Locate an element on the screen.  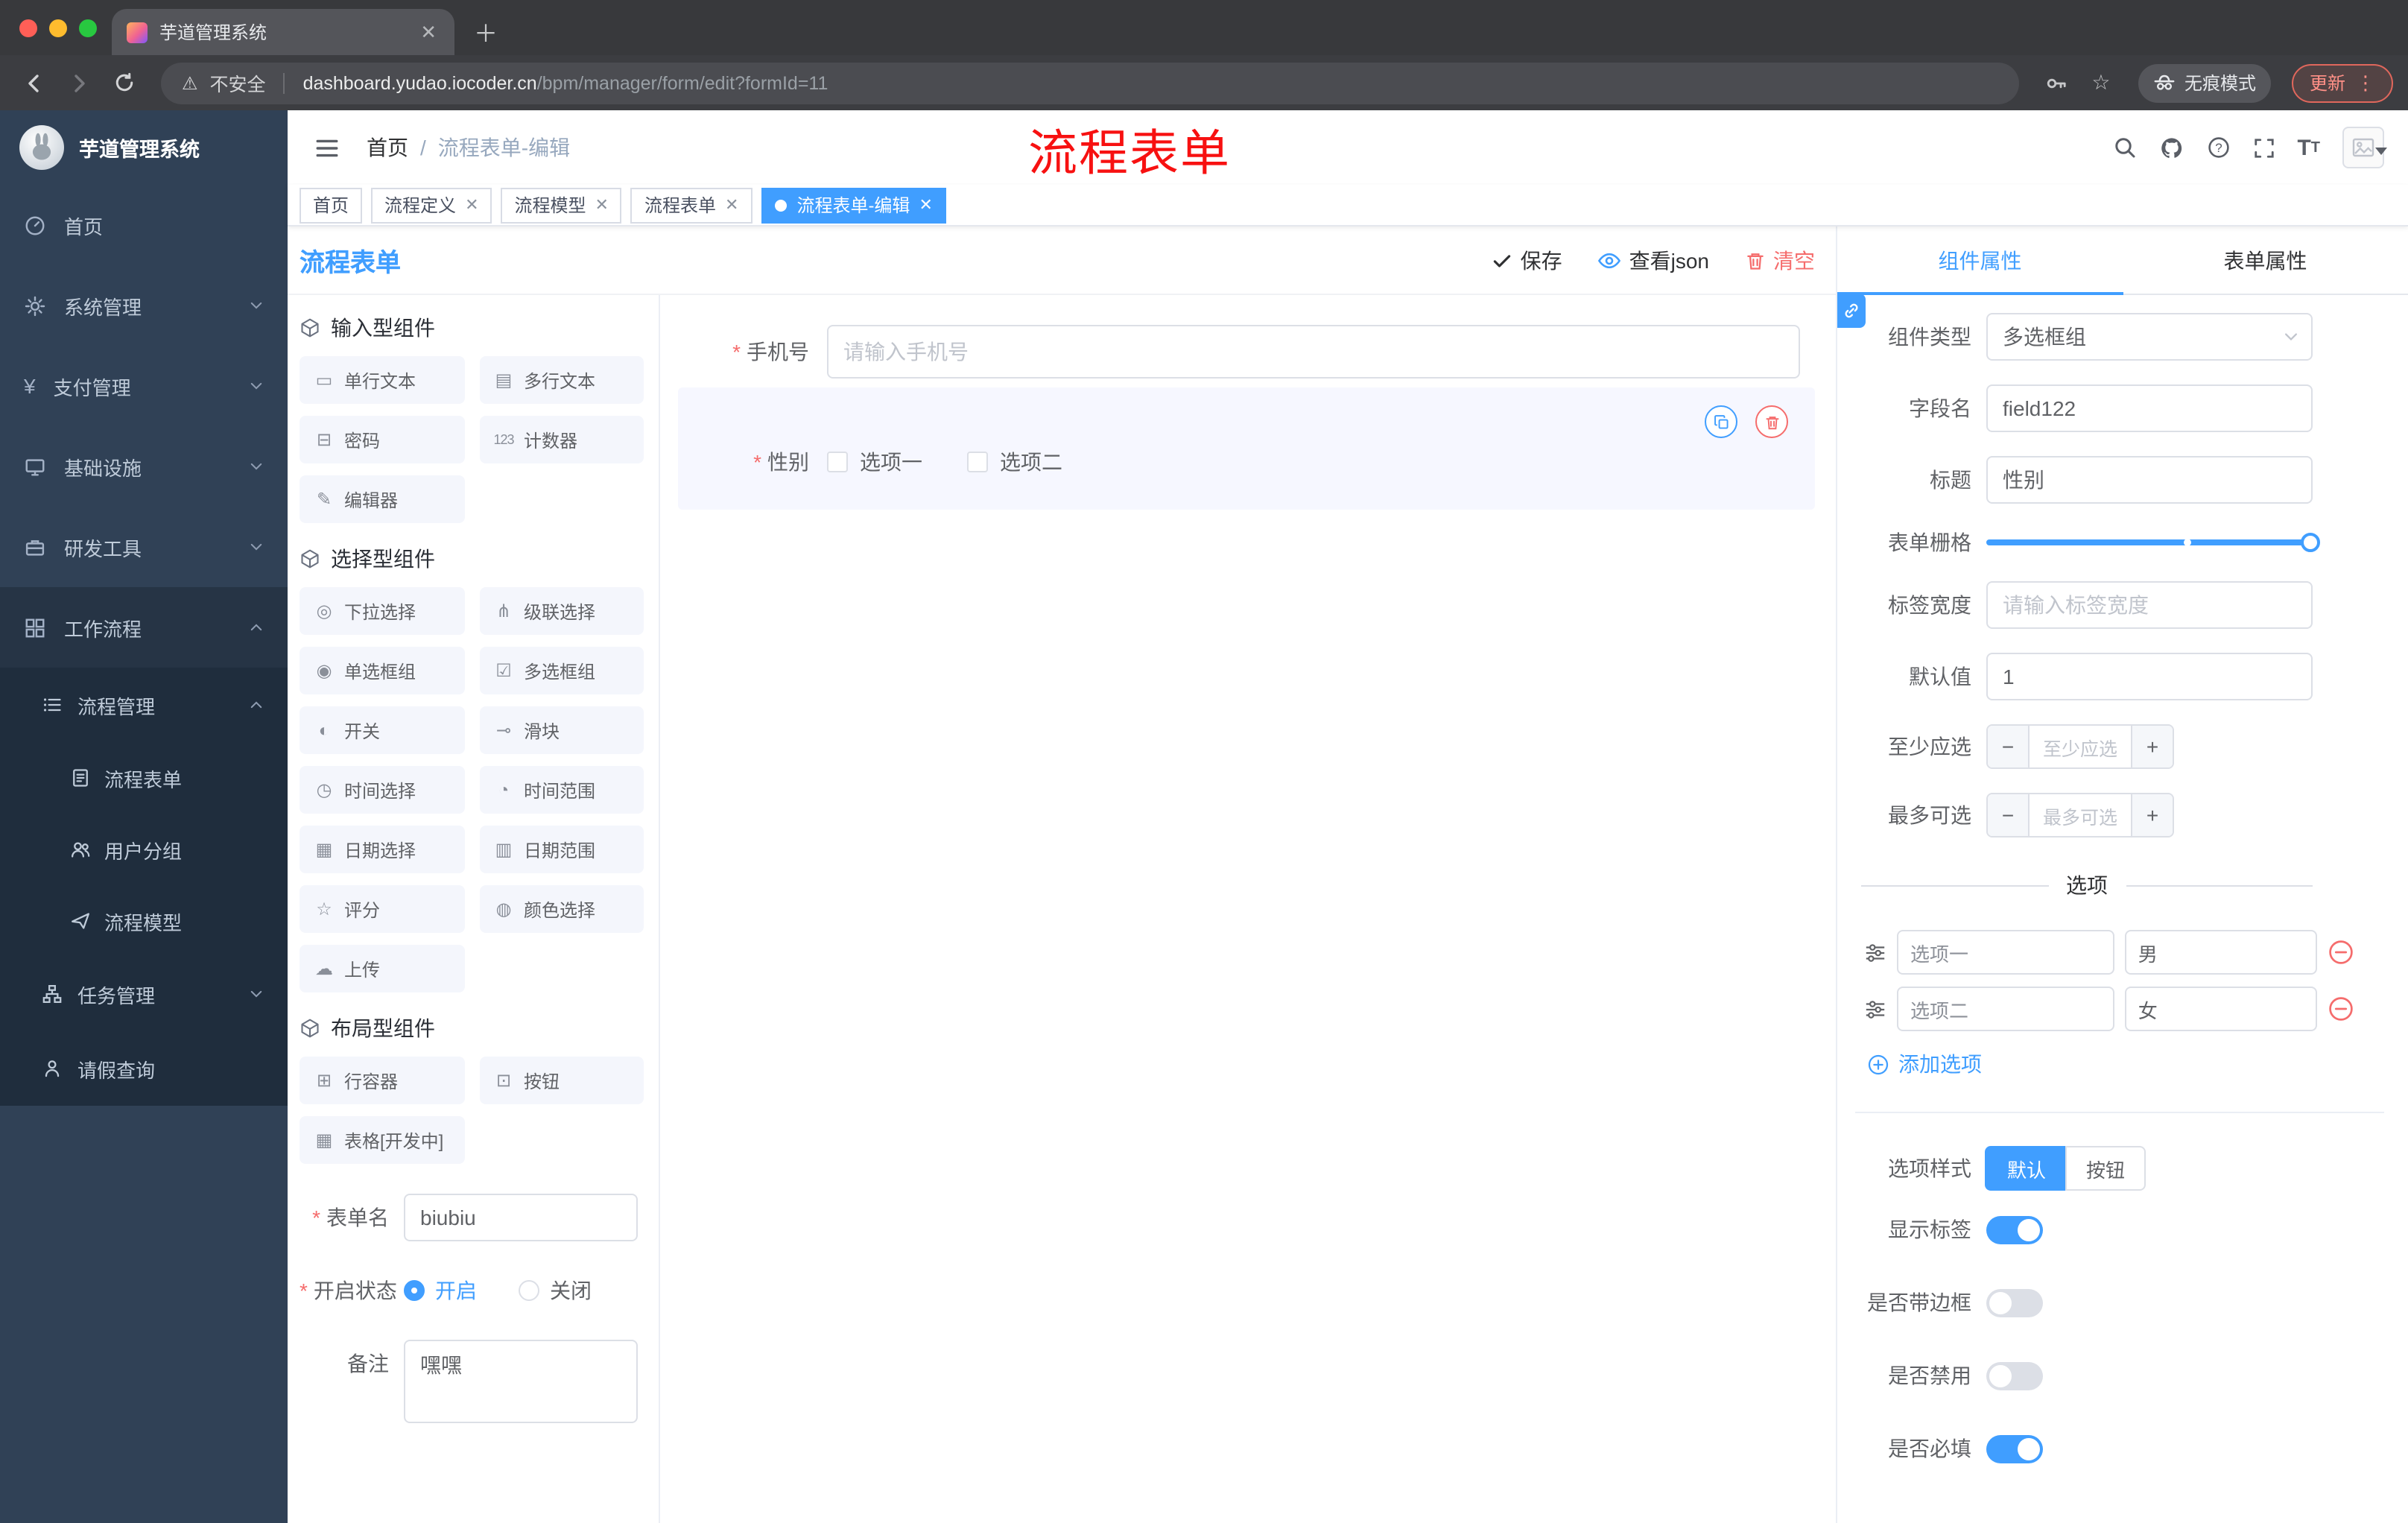
add-option-button: 添加选项 is located at coordinates (2090, 1064).